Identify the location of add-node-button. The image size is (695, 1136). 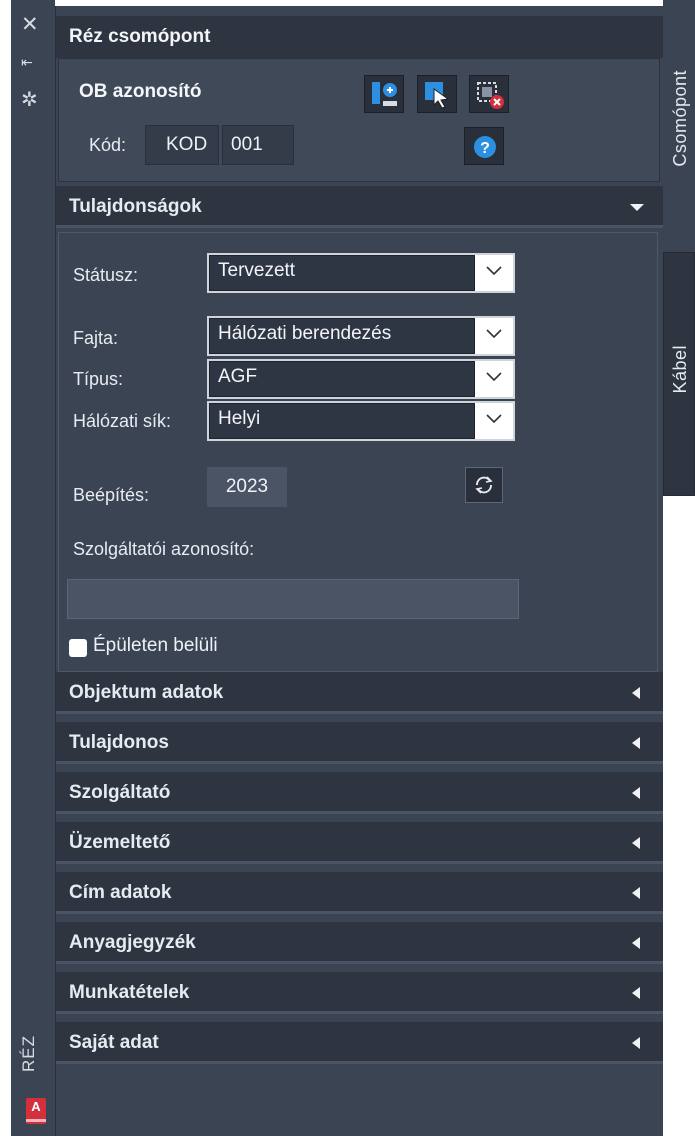
(384, 94).